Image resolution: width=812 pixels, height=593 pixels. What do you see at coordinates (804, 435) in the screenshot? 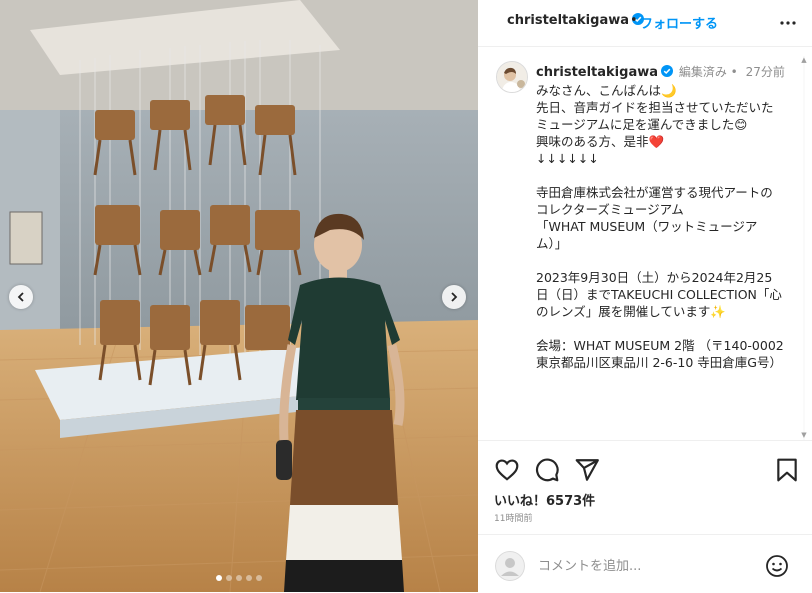
I see `scroll-down-arrow: ▼` at bounding box center [804, 435].